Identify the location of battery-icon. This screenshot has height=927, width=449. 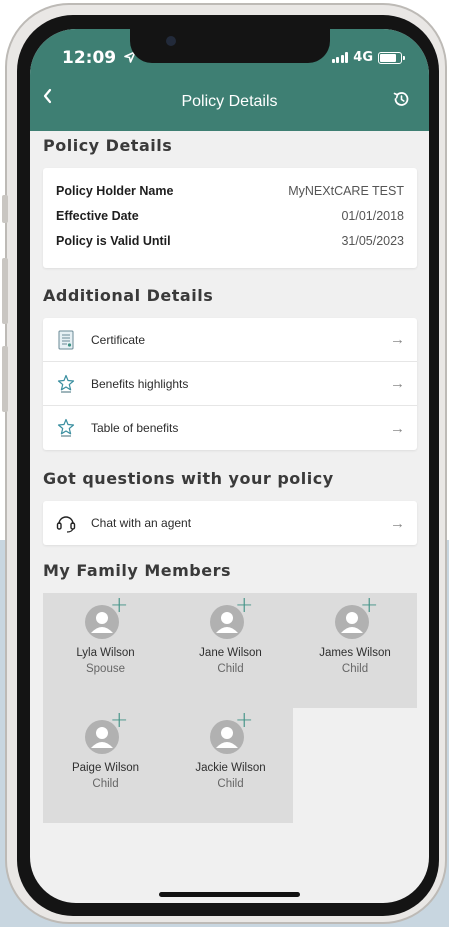
(391, 57).